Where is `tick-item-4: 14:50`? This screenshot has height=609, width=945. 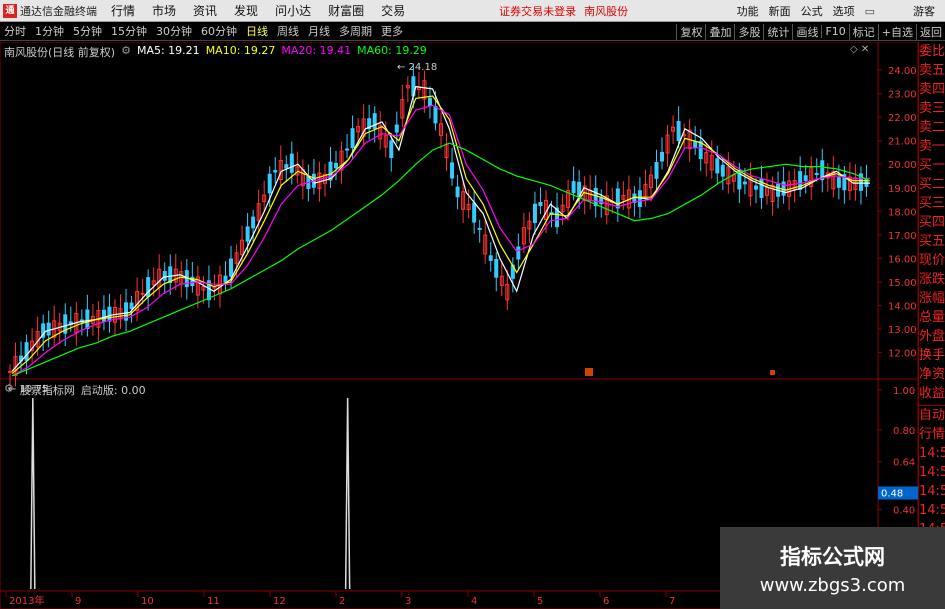 tick-item-4: 14:50 is located at coordinates (932, 491).